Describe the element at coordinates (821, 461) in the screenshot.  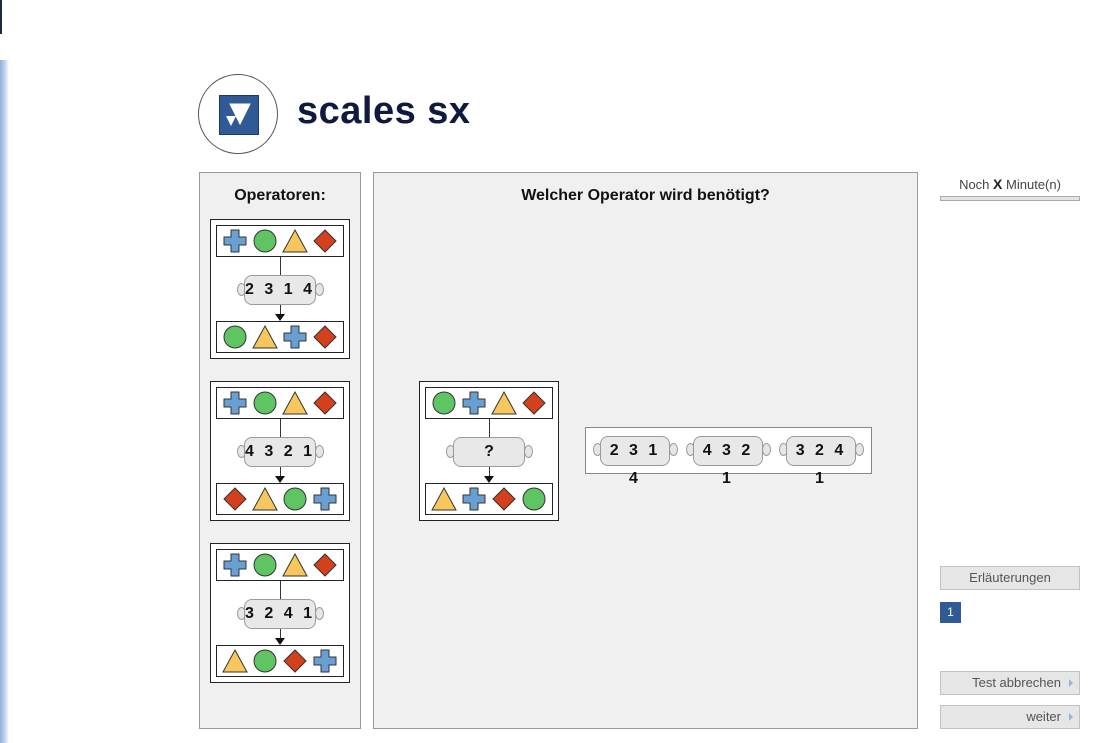
I see `answer-option-label: 3 2 4 1` at that location.